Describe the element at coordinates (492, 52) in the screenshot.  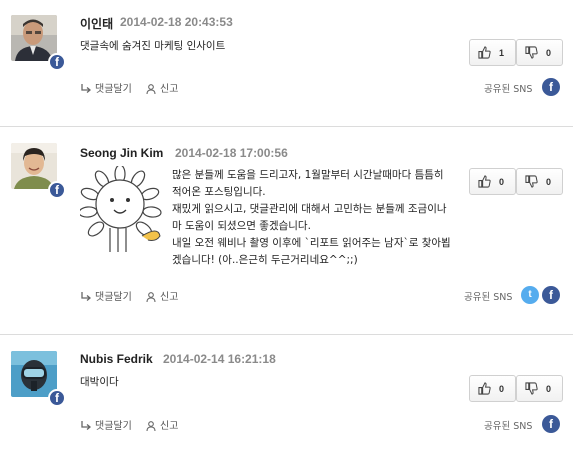
I see `like-button: 1` at that location.